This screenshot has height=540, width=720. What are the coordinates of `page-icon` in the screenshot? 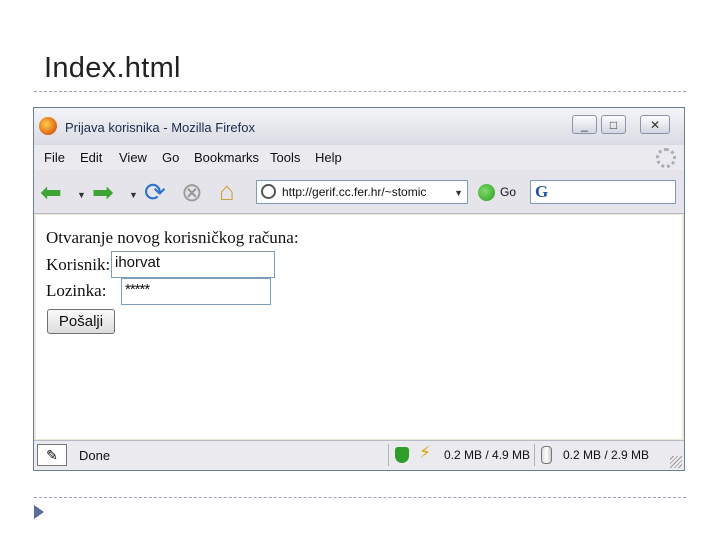 It's located at (268, 191).